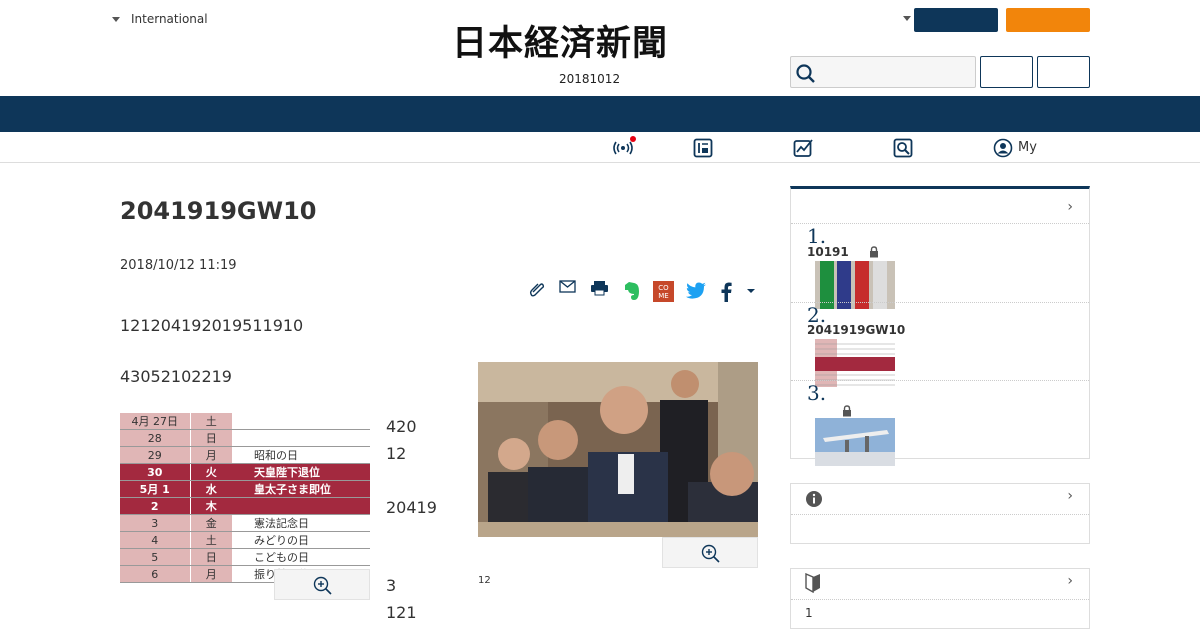  What do you see at coordinates (155, 489) in the screenshot?
I see `calendar-date: 5月 1` at bounding box center [155, 489].